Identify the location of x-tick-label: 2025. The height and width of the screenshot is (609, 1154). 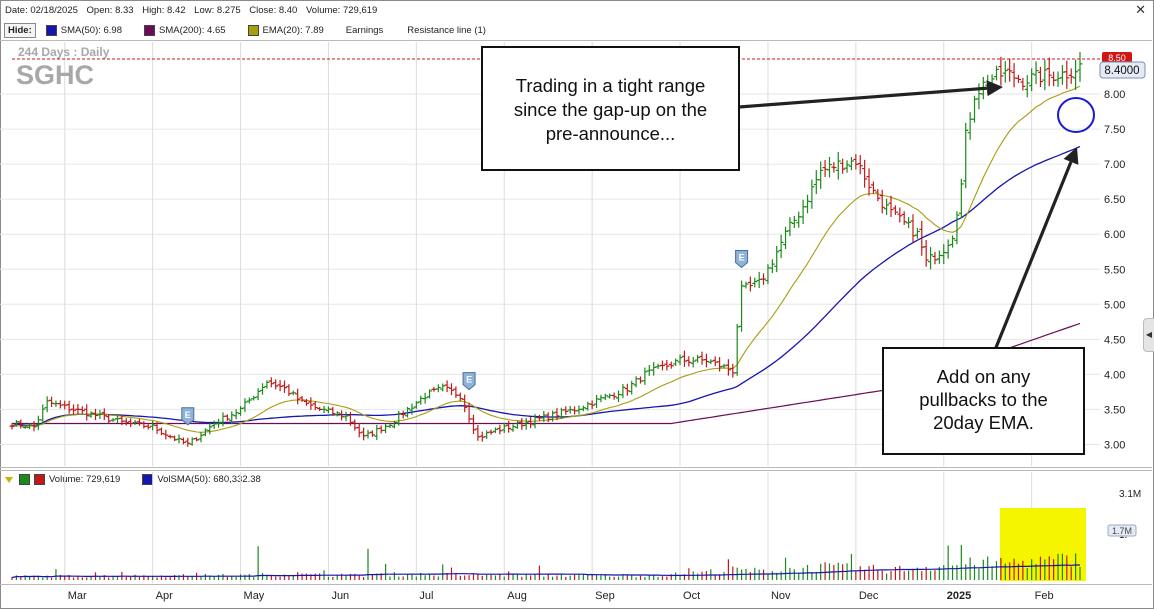
(959, 596).